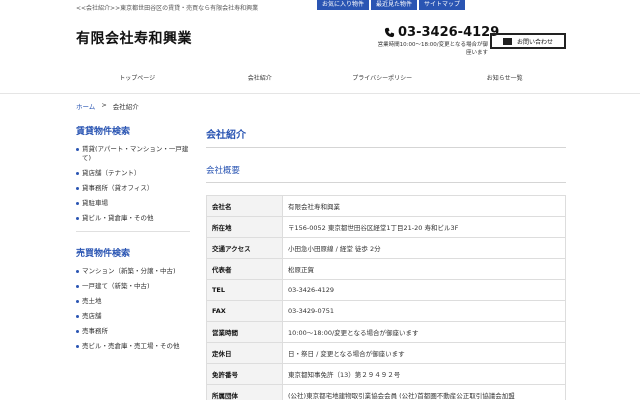 The width and height of the screenshot is (640, 400). Describe the element at coordinates (343, 5) in the screenshot. I see `favorites-link: お気に入り物件` at that location.